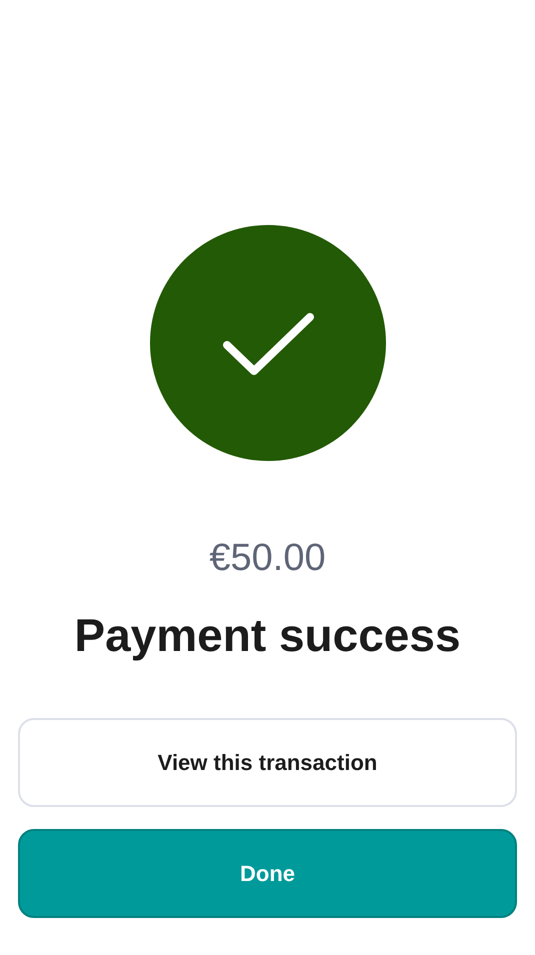  I want to click on payment-title: Payment success, so click(267, 635).